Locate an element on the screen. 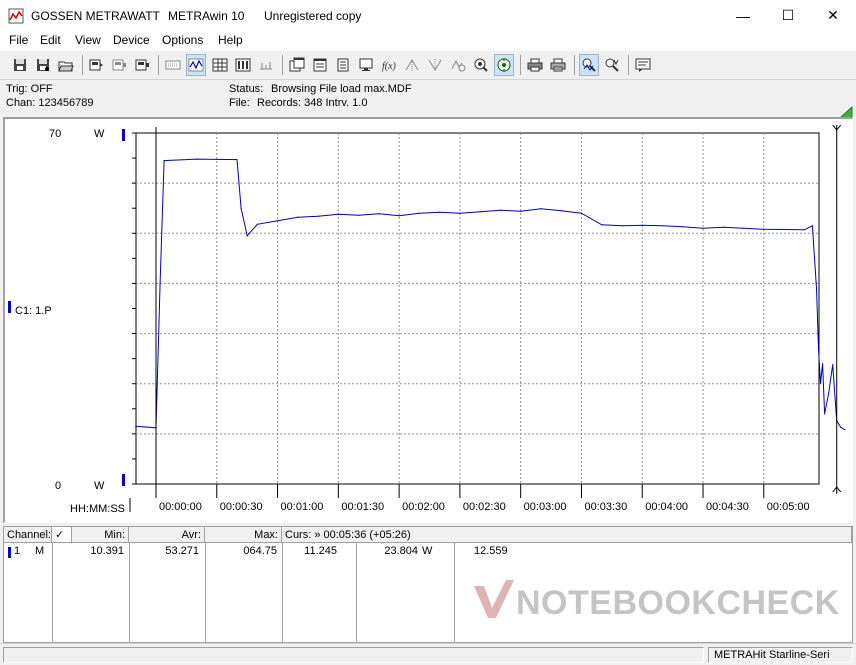 The width and height of the screenshot is (856, 665). compass-icon is located at coordinates (504, 65).